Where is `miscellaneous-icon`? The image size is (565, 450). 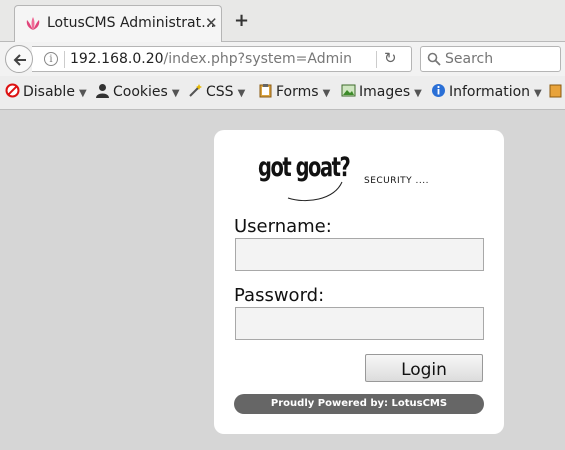
miscellaneous-icon is located at coordinates (555, 91).